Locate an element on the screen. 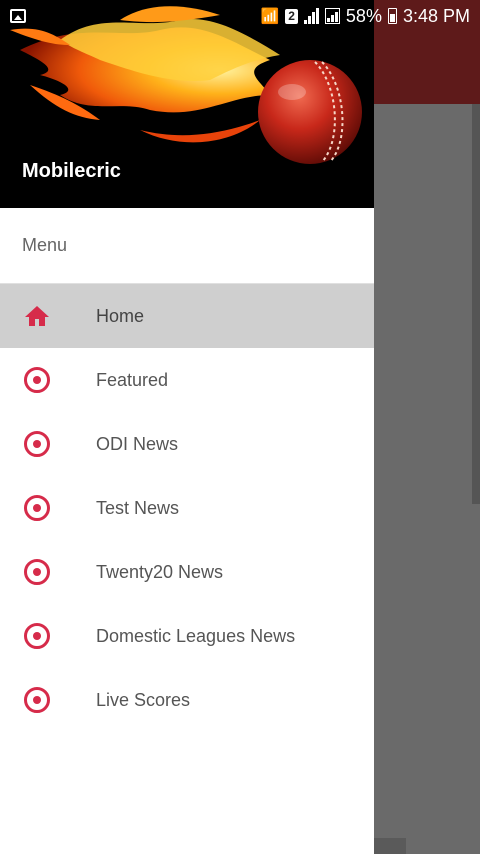 Image resolution: width=480 pixels, height=854 pixels. scrollbar is located at coordinates (476, 304).